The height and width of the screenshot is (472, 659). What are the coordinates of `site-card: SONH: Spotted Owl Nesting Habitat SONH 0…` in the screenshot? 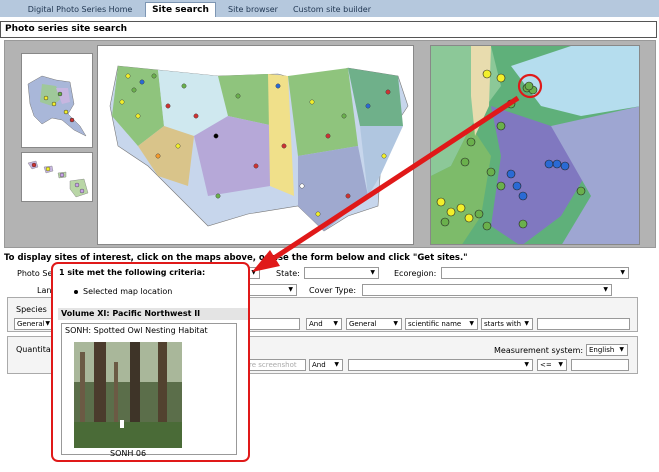 It's located at (149, 390).